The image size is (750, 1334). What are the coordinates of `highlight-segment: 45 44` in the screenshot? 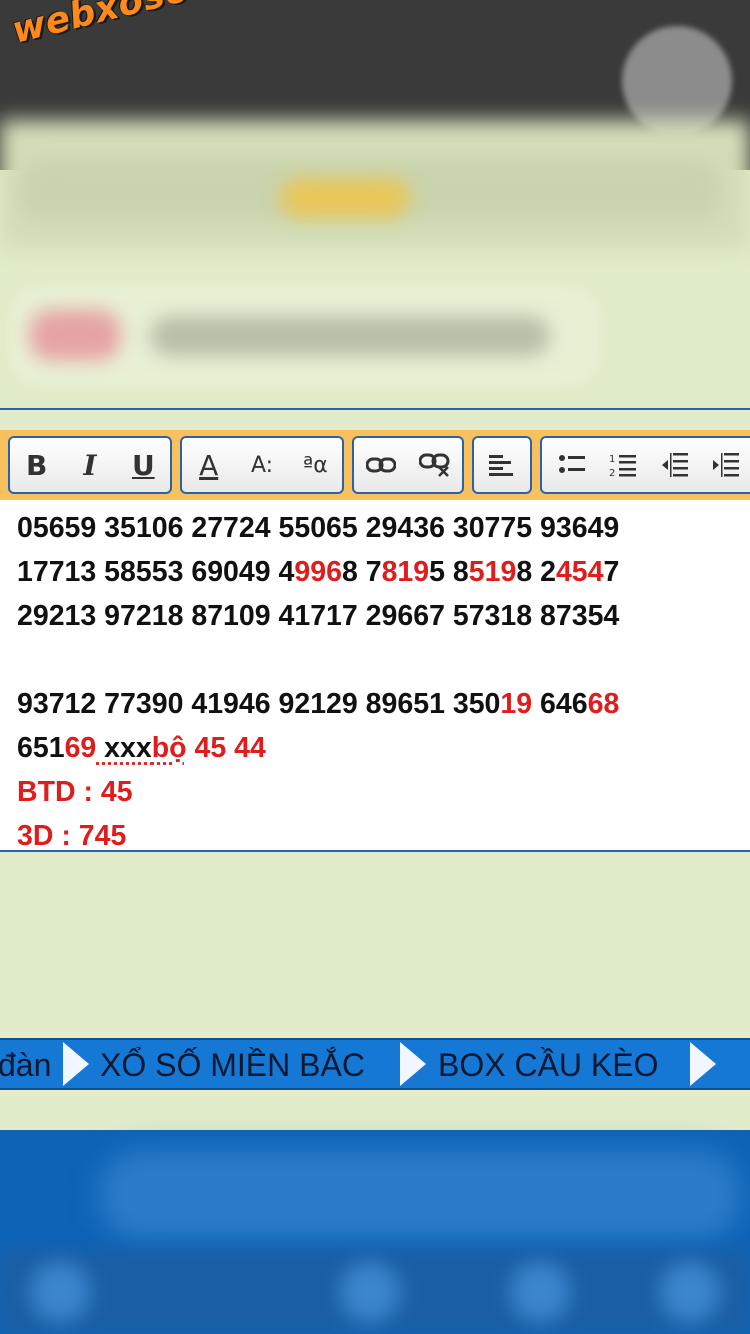 It's located at (226, 748).